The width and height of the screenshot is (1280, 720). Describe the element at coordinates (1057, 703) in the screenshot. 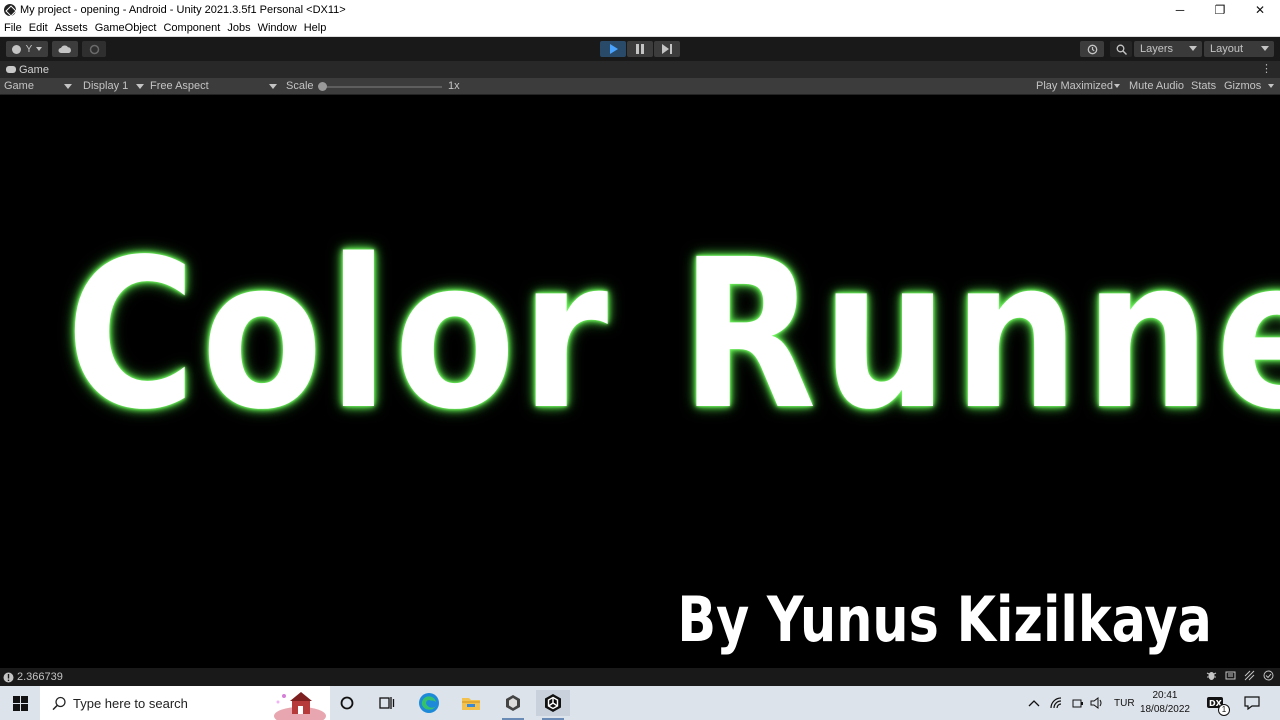

I see `wifi-icon` at that location.